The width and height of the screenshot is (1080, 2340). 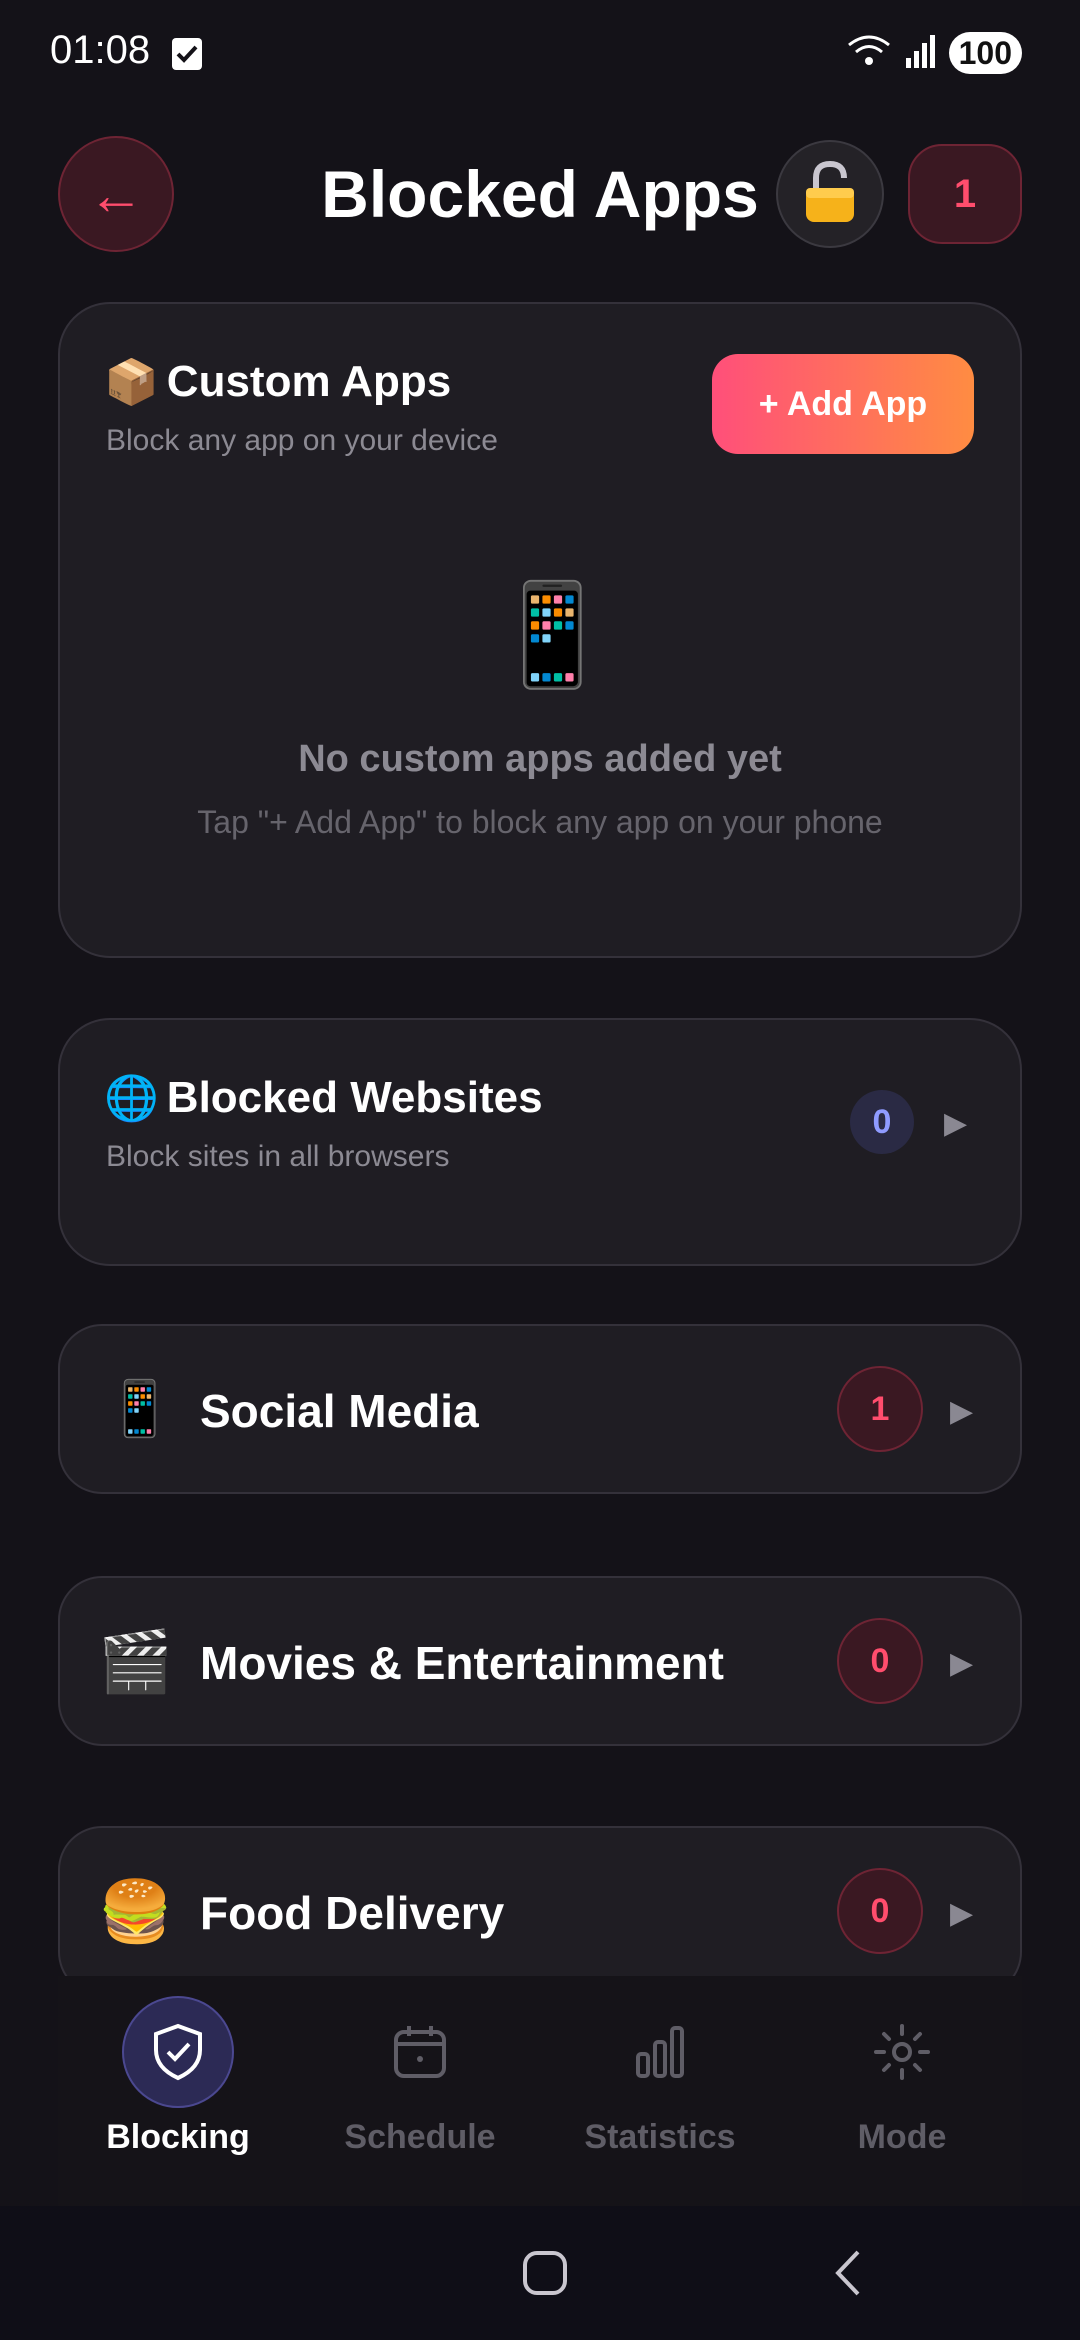 What do you see at coordinates (302, 440) in the screenshot?
I see `custom-apps-subtitle: Block any app on your device` at bounding box center [302, 440].